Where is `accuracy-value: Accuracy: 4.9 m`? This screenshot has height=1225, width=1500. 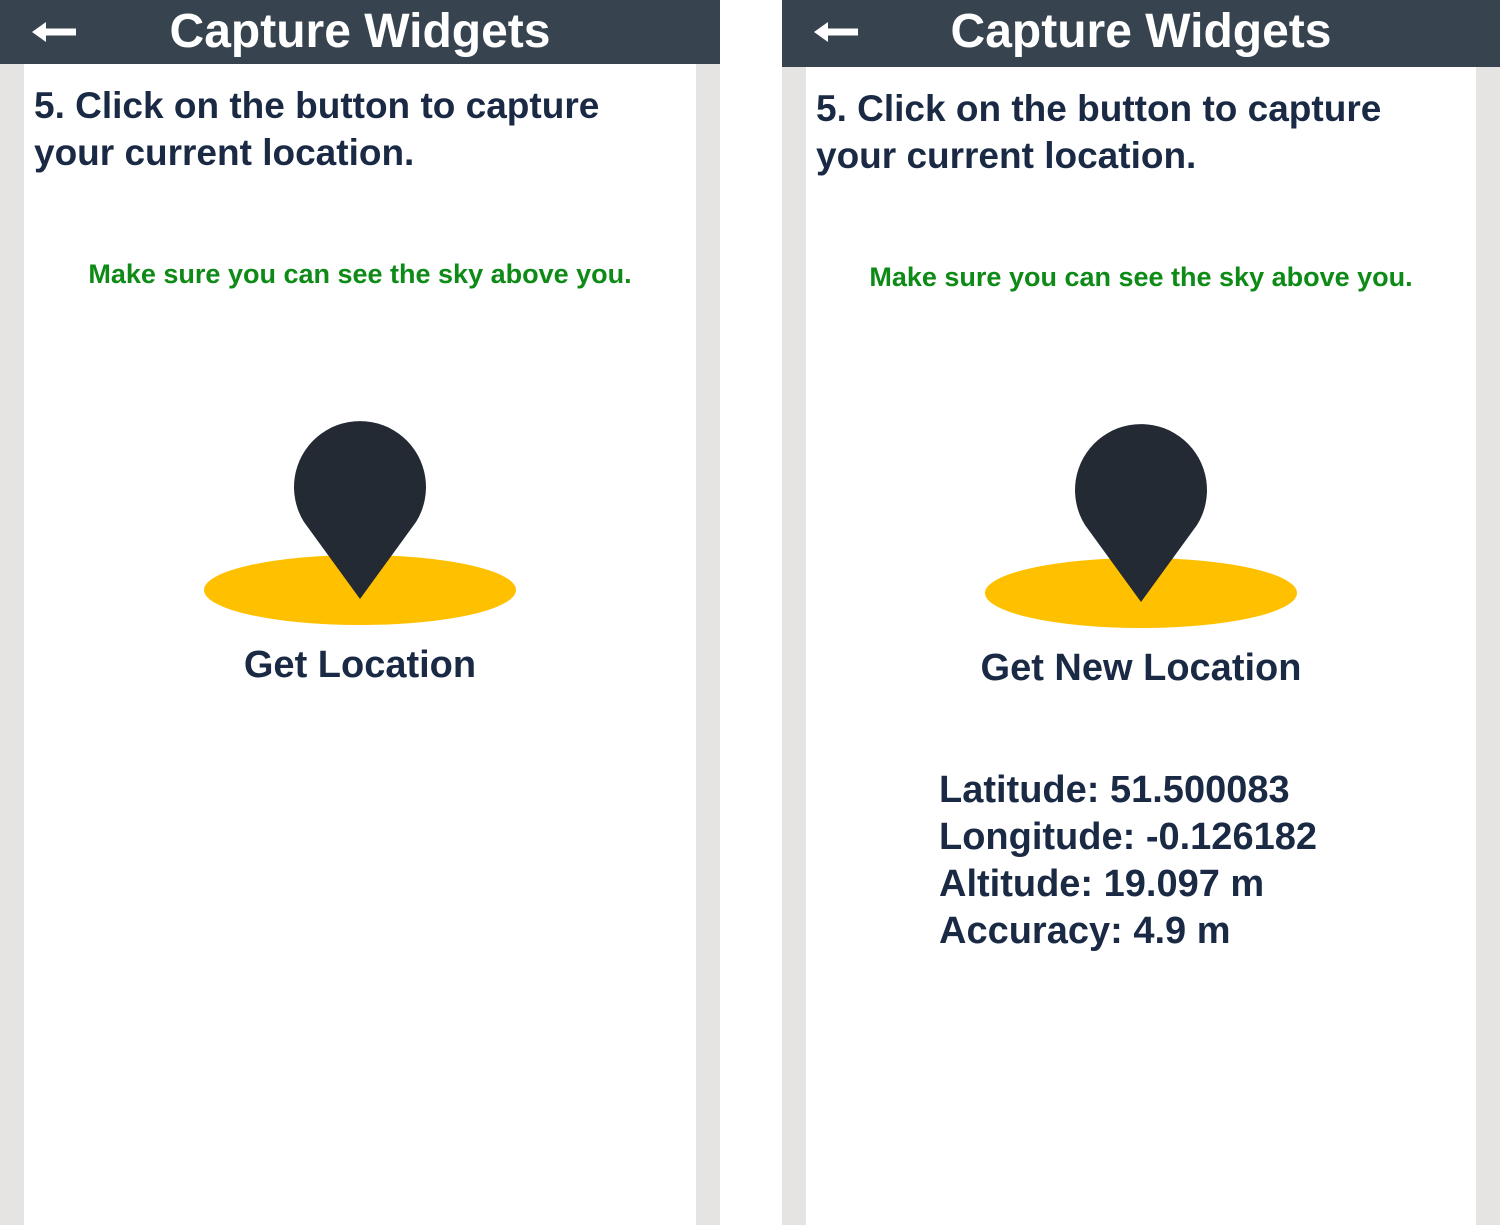 accuracy-value: Accuracy: 4.9 m is located at coordinates (1085, 931).